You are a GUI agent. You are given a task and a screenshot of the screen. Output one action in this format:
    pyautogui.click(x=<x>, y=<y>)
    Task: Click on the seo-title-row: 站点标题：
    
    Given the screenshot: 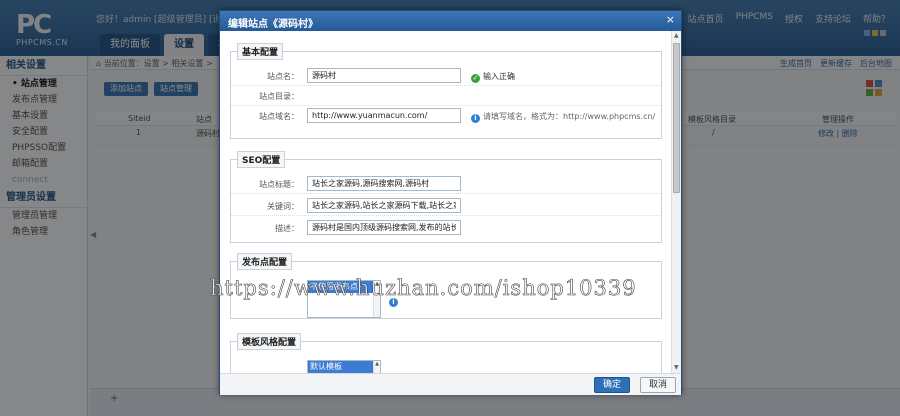 What is the action you would take?
    pyautogui.click(x=446, y=184)
    